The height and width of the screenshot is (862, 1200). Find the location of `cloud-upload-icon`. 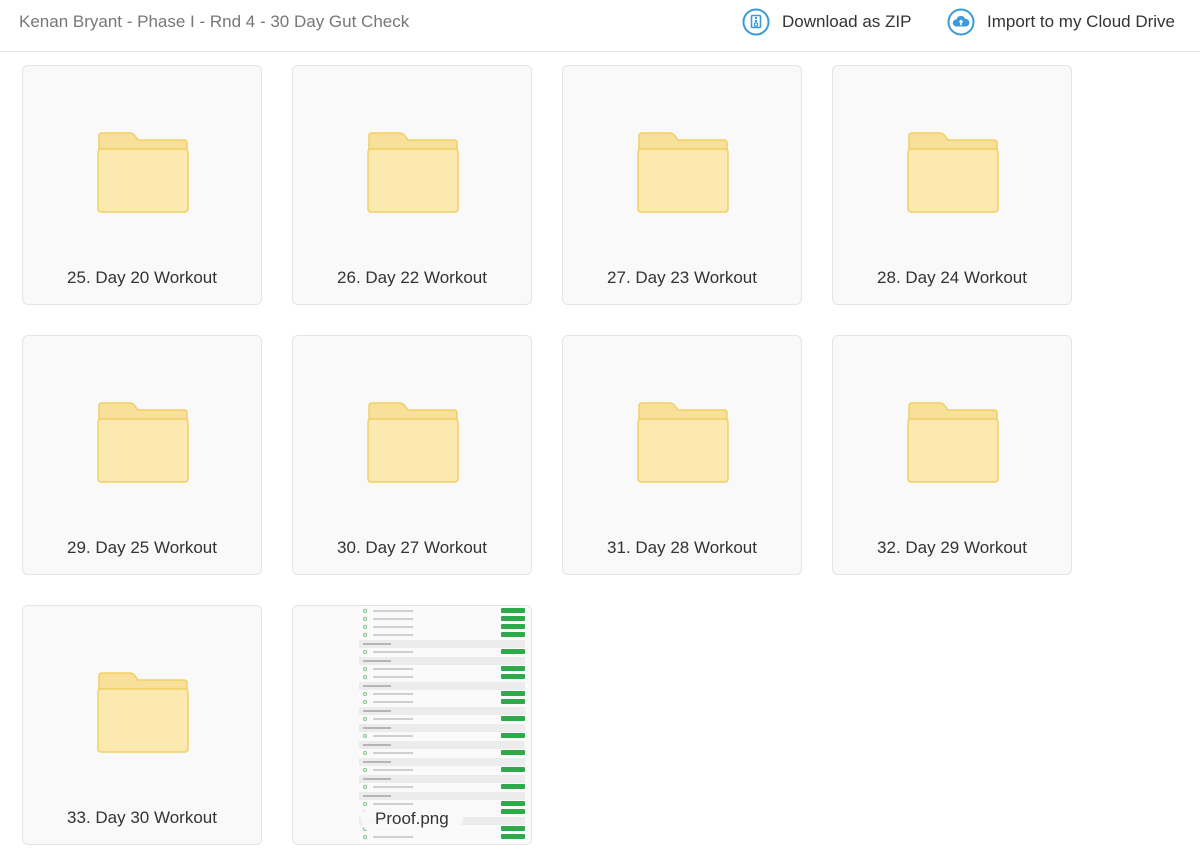

cloud-upload-icon is located at coordinates (961, 22).